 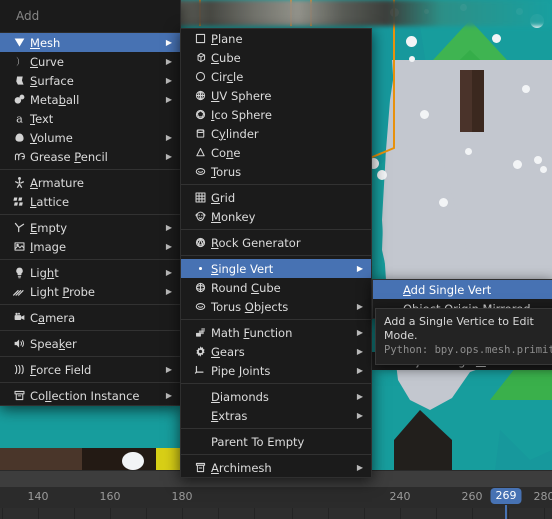 What do you see at coordinates (90, 369) in the screenshot?
I see `menu-item-force-field: Force Field ▶` at bounding box center [90, 369].